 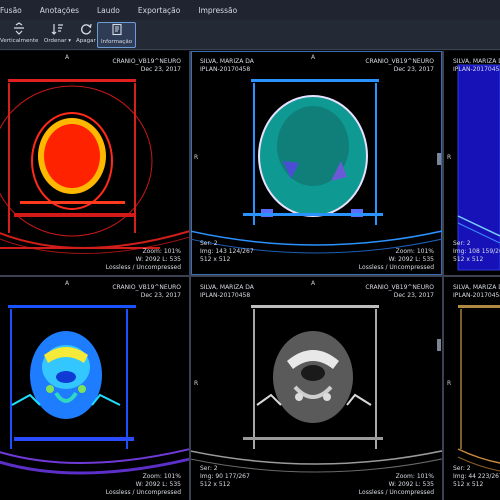 I want to click on series-info: Ser: 2 Img: 90 177/267 512 x 512, so click(x=225, y=477).